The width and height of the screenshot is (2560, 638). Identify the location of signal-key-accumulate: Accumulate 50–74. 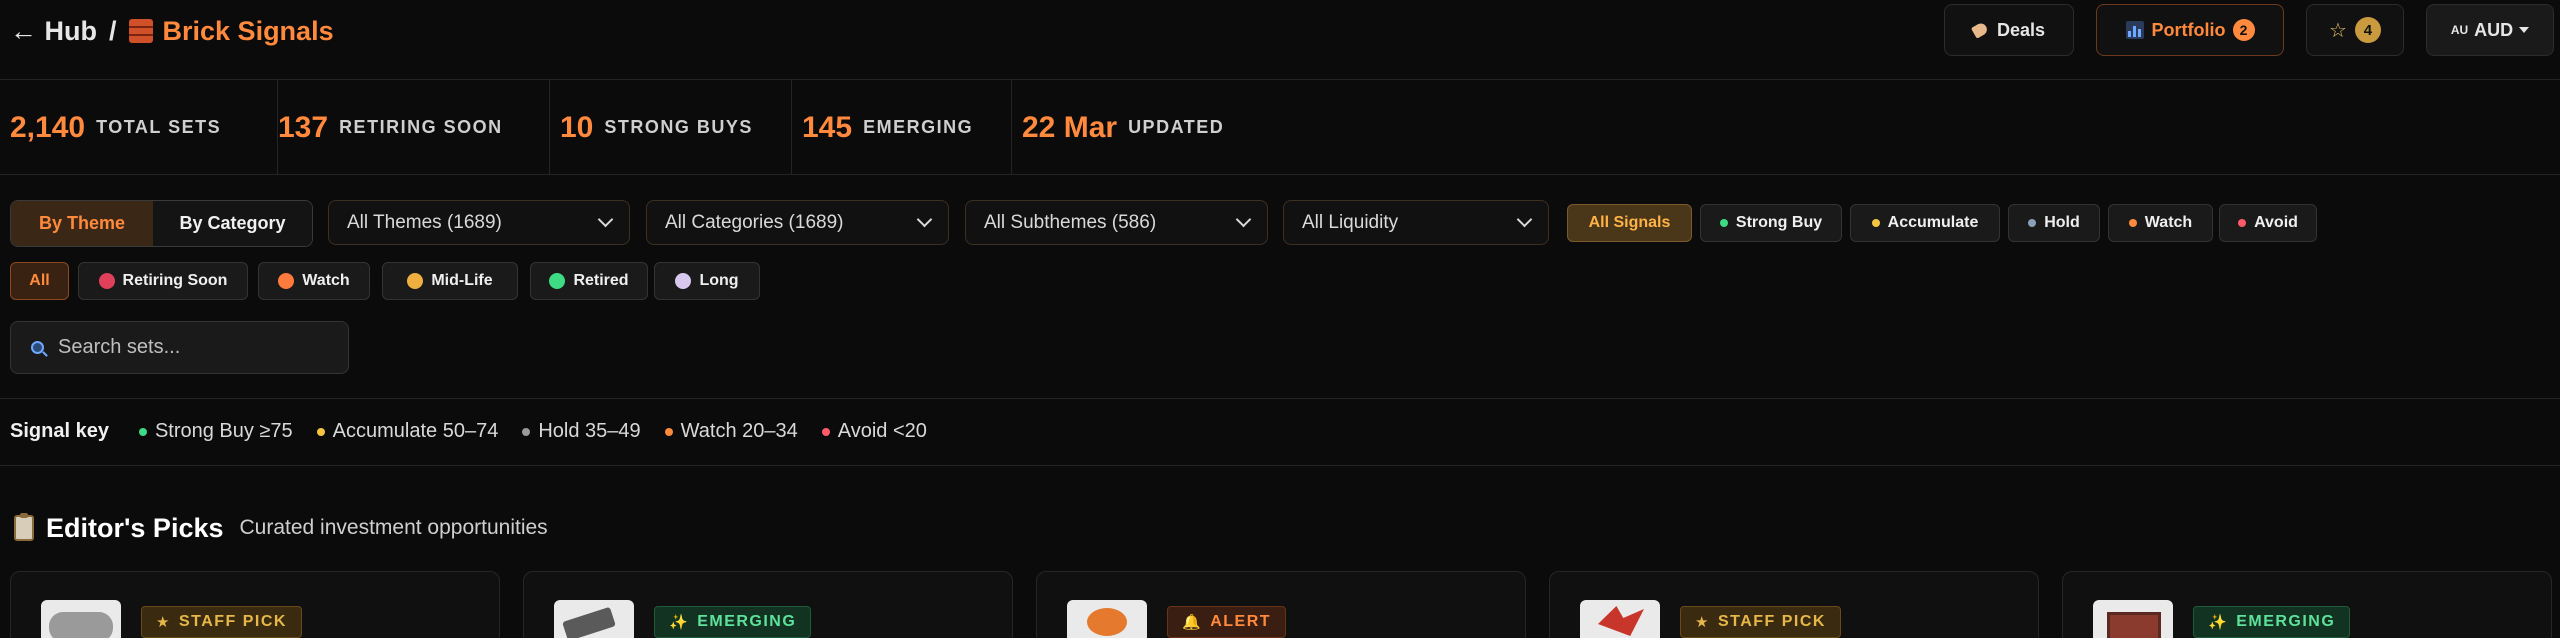
(407, 431).